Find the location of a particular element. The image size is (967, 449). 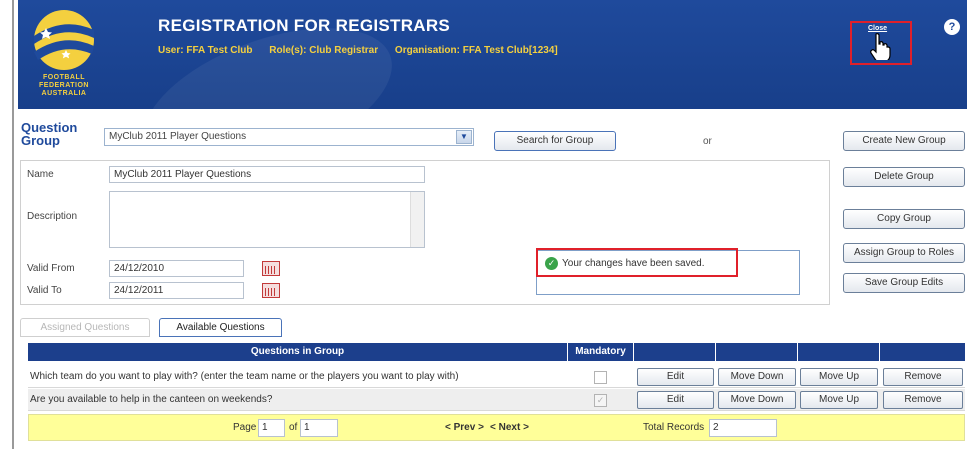

name-label: Name is located at coordinates (40, 174).